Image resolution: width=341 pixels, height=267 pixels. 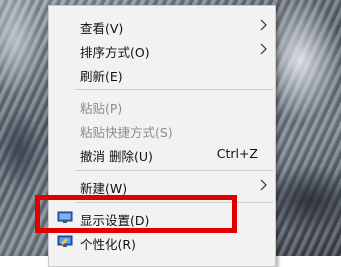 I want to click on menu-item-label: 粘贴快捷方式(S), so click(x=126, y=132).